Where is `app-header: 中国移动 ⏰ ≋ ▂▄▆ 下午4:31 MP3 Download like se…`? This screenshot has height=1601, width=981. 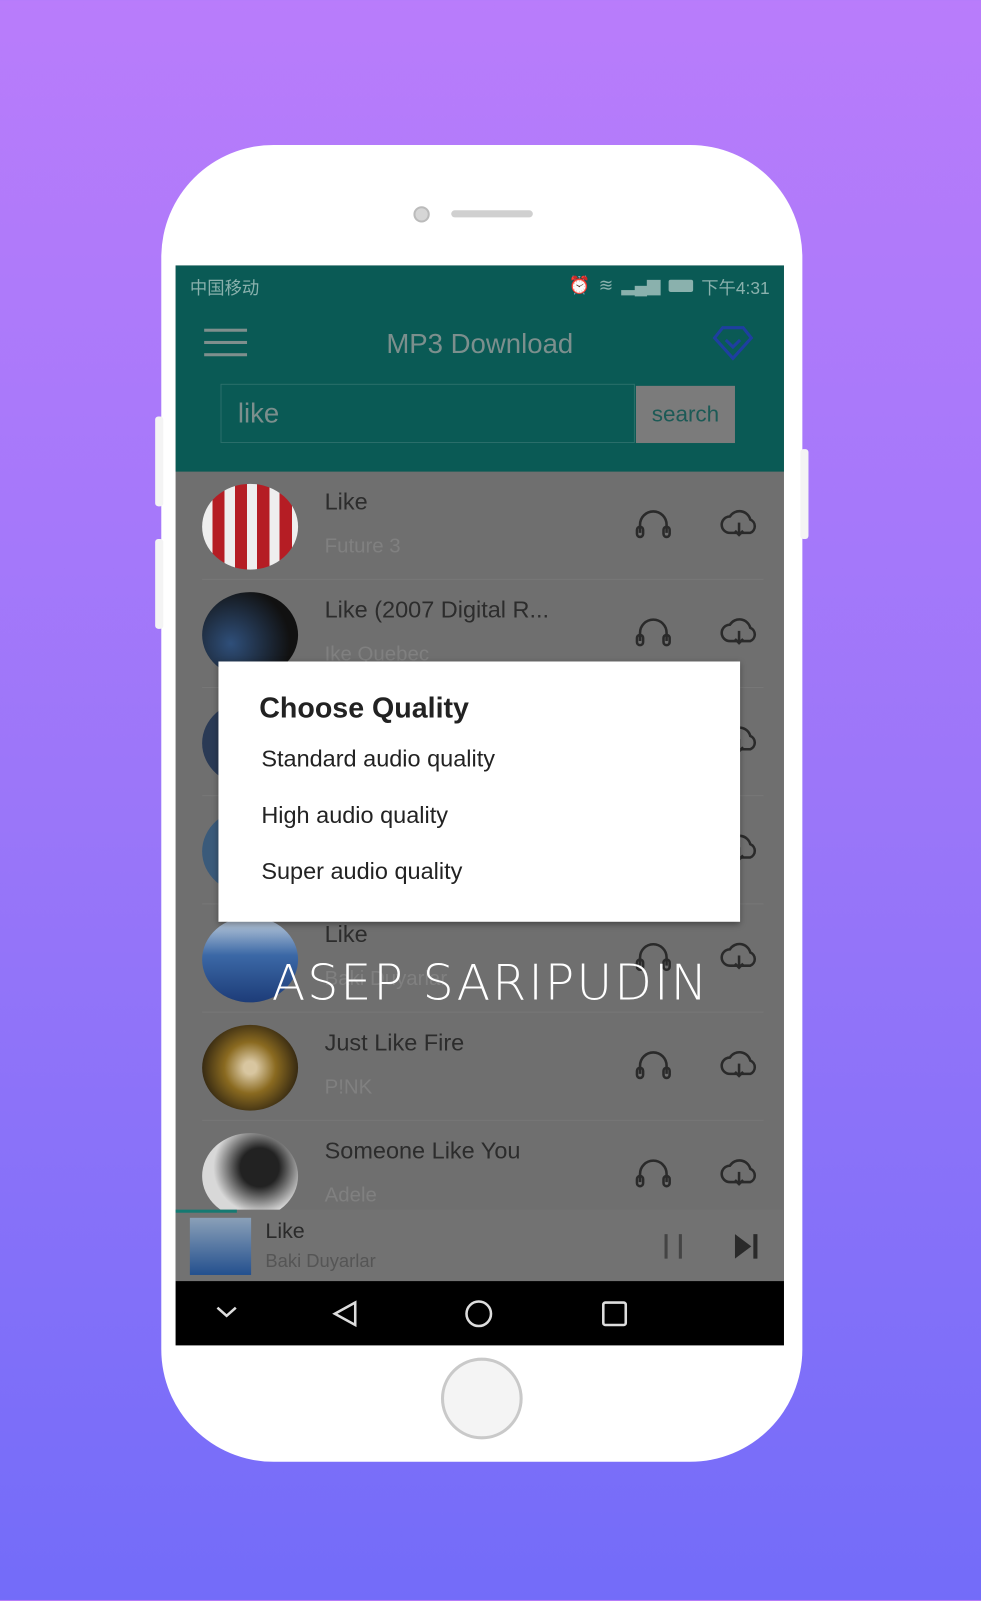 app-header: 中国移动 ⏰ ≋ ▂▄▆ 下午4:31 MP3 Download like se… is located at coordinates (479, 368).